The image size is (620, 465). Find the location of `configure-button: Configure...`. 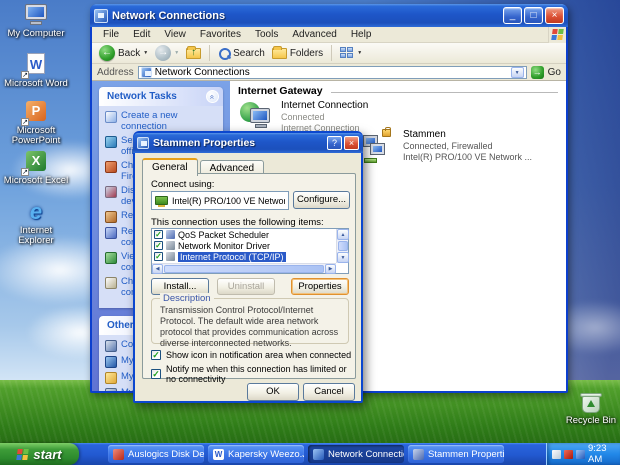

configure-button: Configure... is located at coordinates (321, 200).